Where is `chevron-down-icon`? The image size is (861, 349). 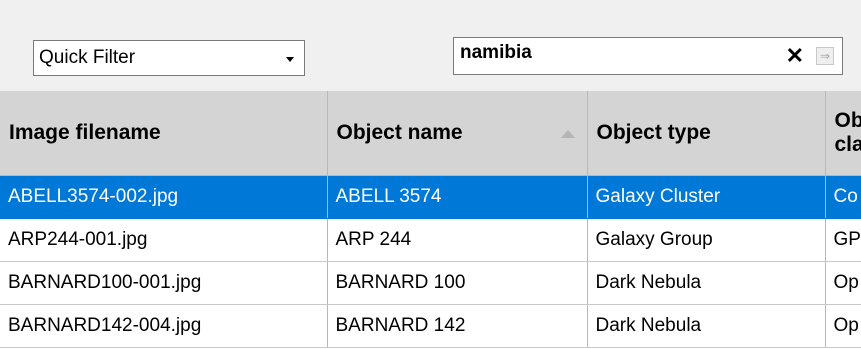 chevron-down-icon is located at coordinates (290, 59).